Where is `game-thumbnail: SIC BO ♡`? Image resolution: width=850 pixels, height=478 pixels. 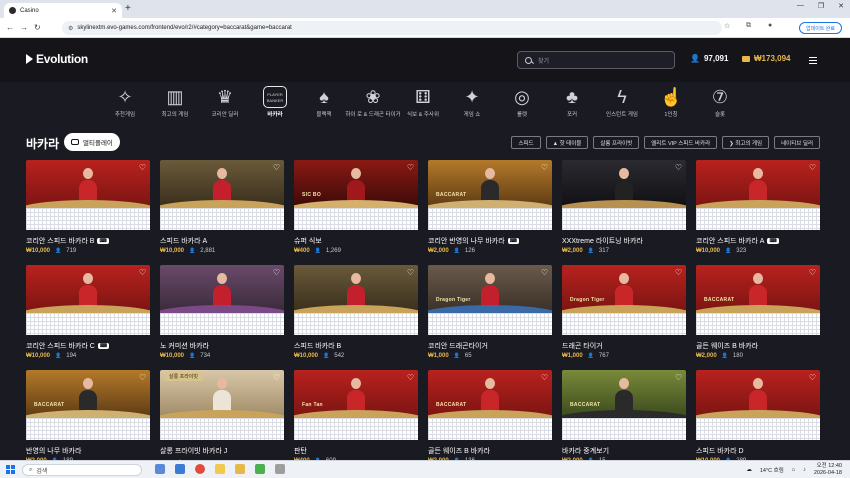 game-thumbnail: SIC BO ♡ is located at coordinates (356, 184).